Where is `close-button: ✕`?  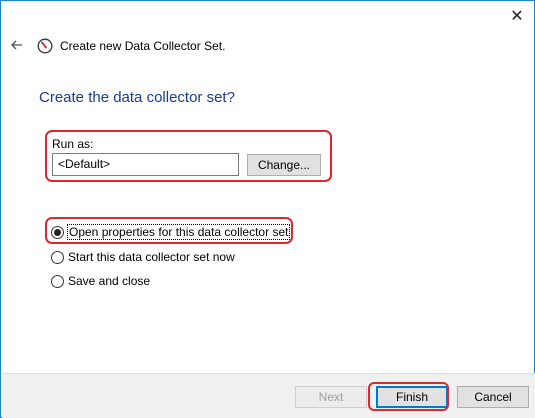 close-button: ✕ is located at coordinates (517, 16).